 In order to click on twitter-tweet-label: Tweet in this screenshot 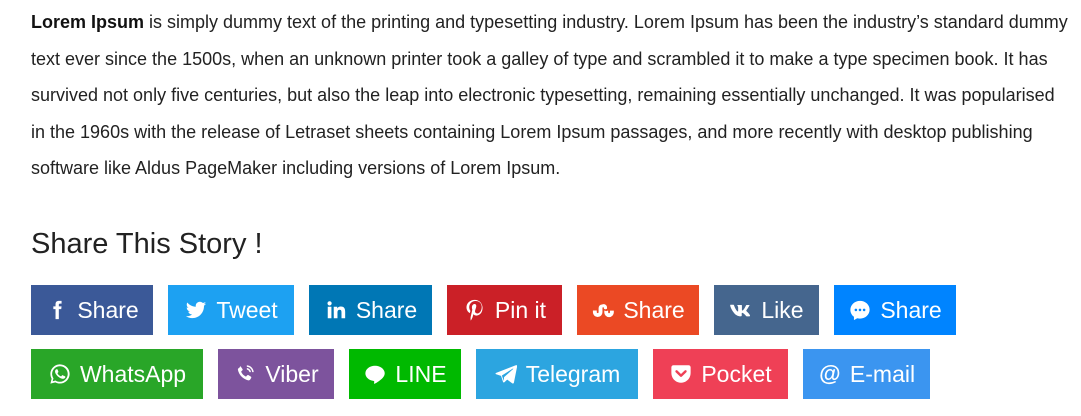, I will do `click(247, 309)`.